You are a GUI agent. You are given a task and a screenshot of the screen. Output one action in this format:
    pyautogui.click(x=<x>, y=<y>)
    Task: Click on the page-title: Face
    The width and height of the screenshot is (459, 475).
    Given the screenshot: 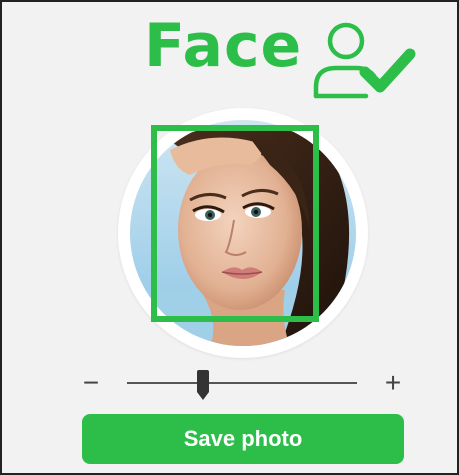 What is the action you would take?
    pyautogui.click(x=223, y=46)
    